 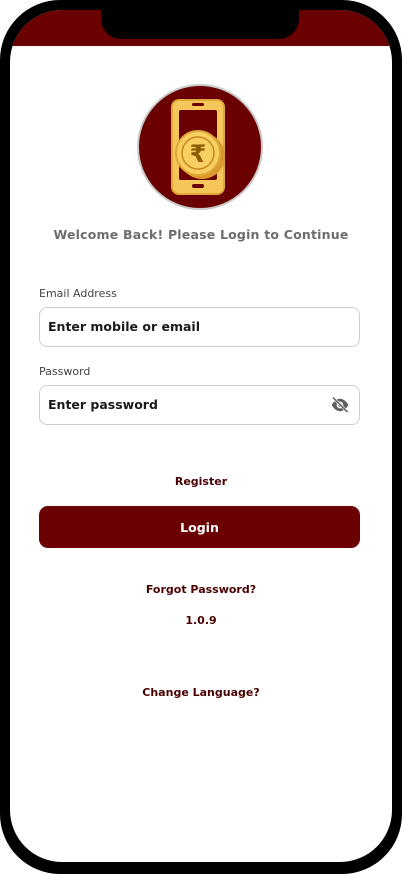 What do you see at coordinates (200, 24) in the screenshot?
I see `device-notch` at bounding box center [200, 24].